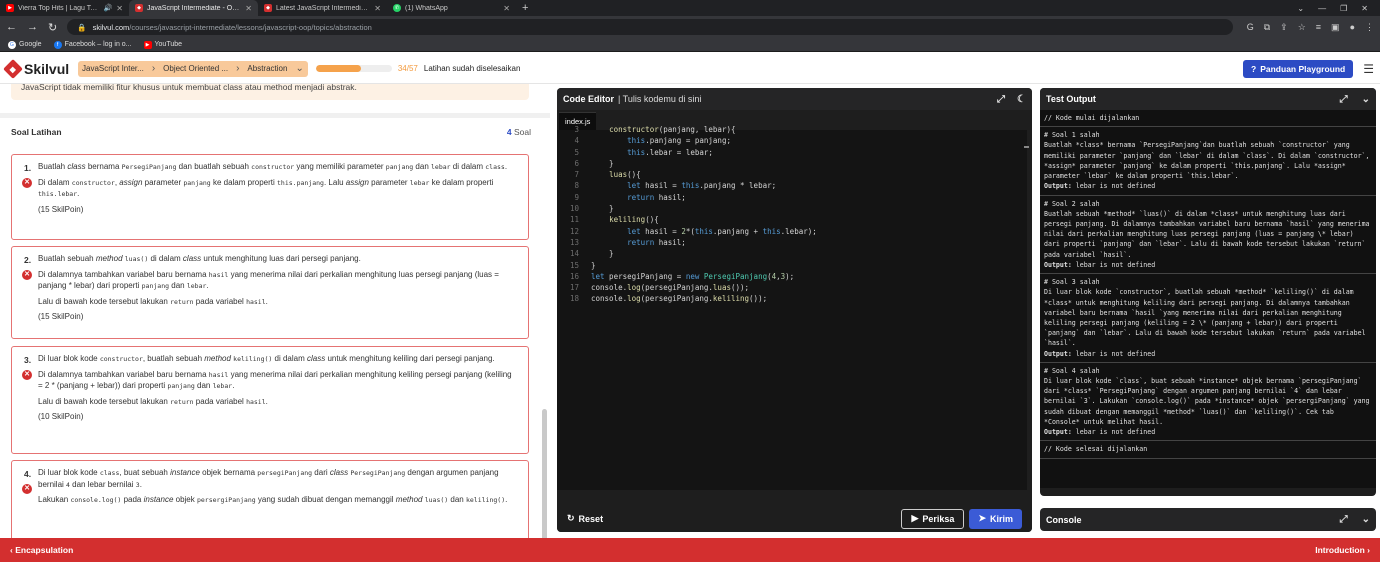  Describe the element at coordinates (1208, 99) in the screenshot. I see `test-output-header: Test Output ⤢ ⌄` at that location.